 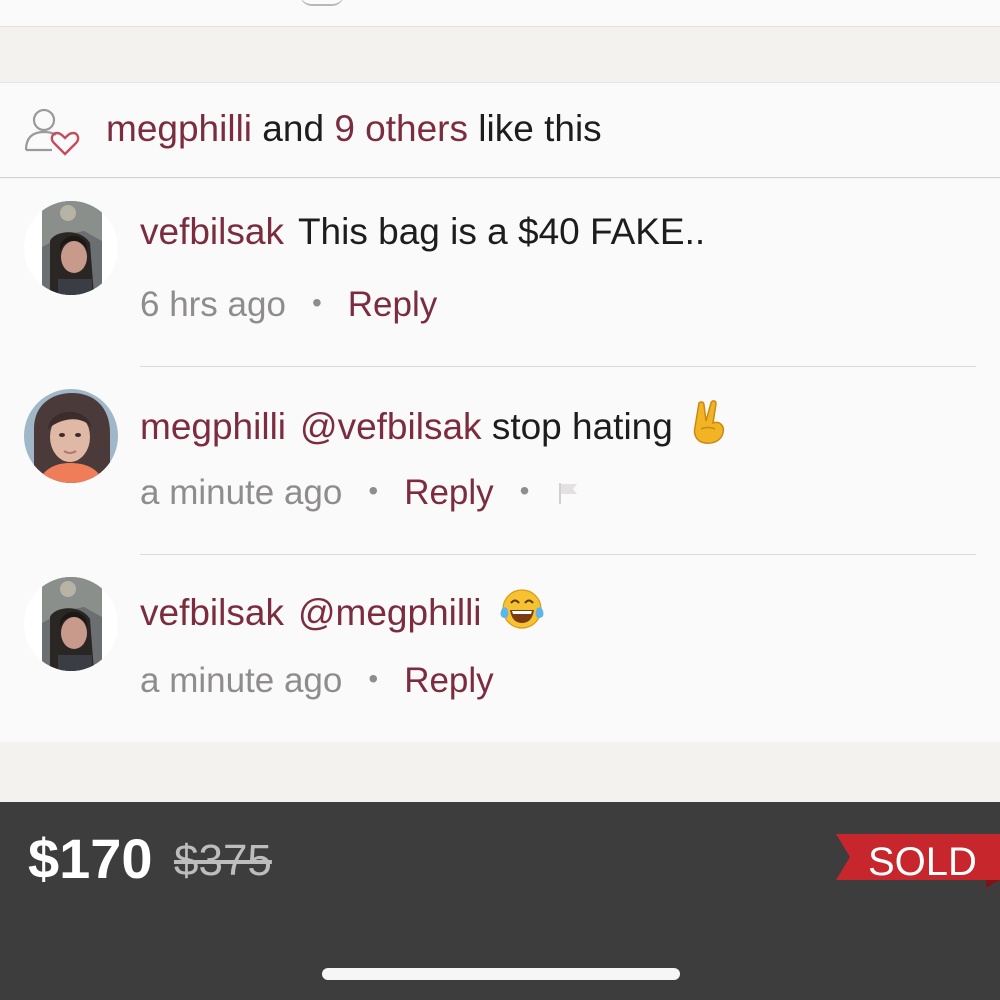 What do you see at coordinates (501, 974) in the screenshot?
I see `home-indicator` at bounding box center [501, 974].